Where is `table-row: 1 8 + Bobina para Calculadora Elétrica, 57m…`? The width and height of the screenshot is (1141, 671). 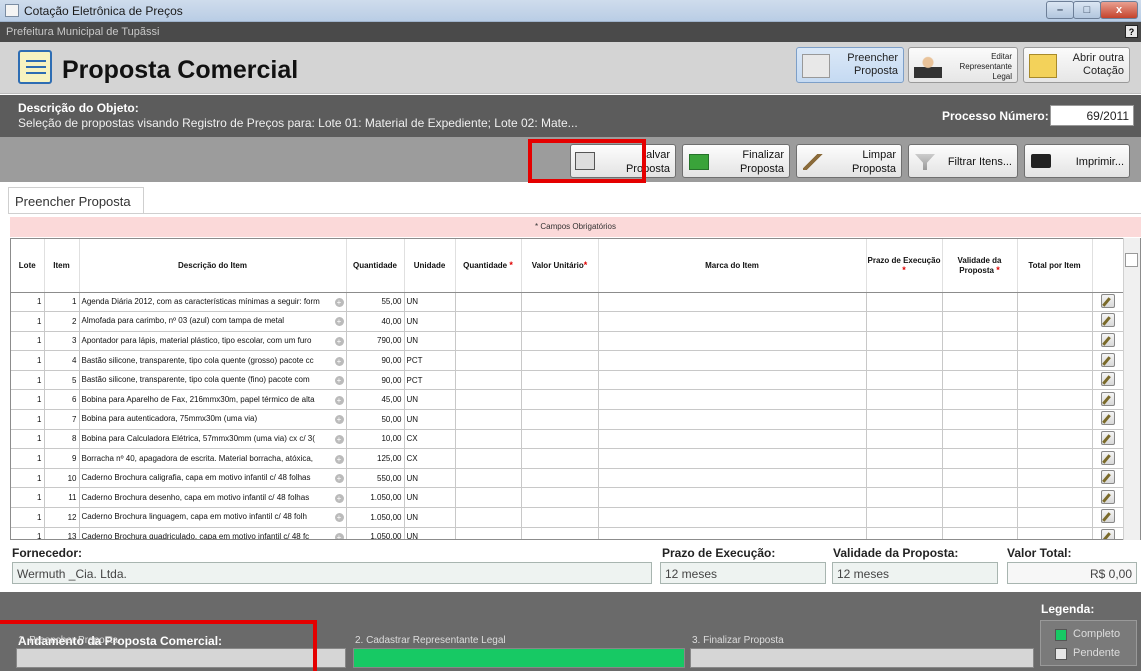
table-row: 1 8 + Bobina para Calculadora Elétrica, 57m… is located at coordinates (567, 439).